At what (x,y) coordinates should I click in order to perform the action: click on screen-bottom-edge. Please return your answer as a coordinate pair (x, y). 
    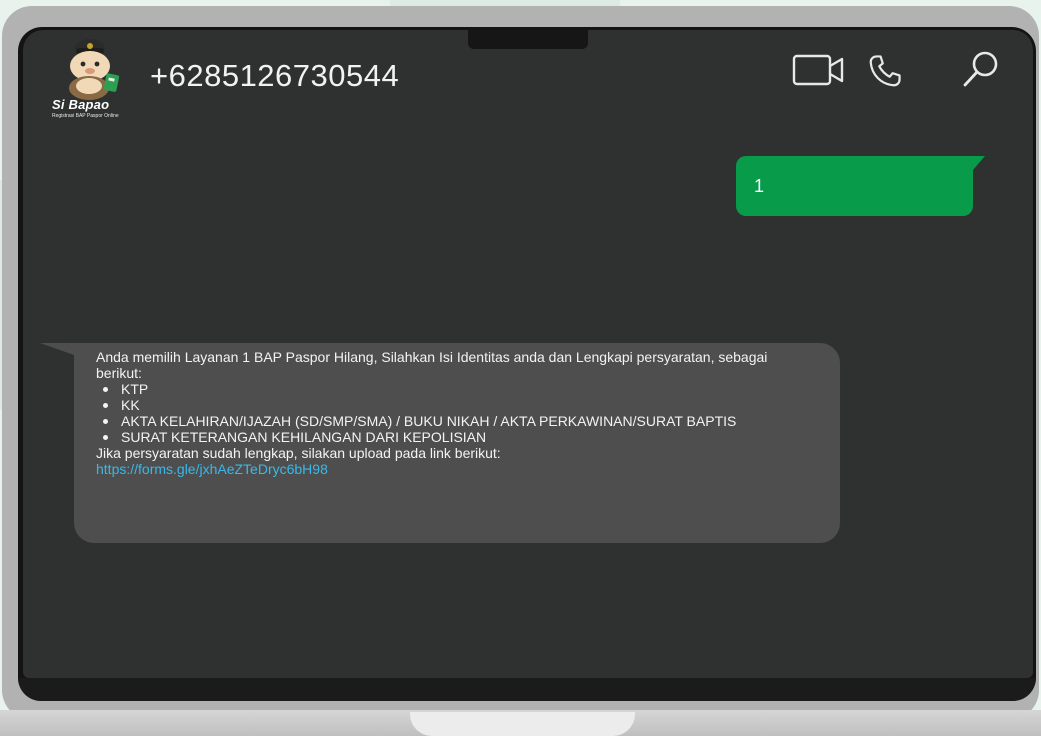
    Looking at the image, I should click on (527, 689).